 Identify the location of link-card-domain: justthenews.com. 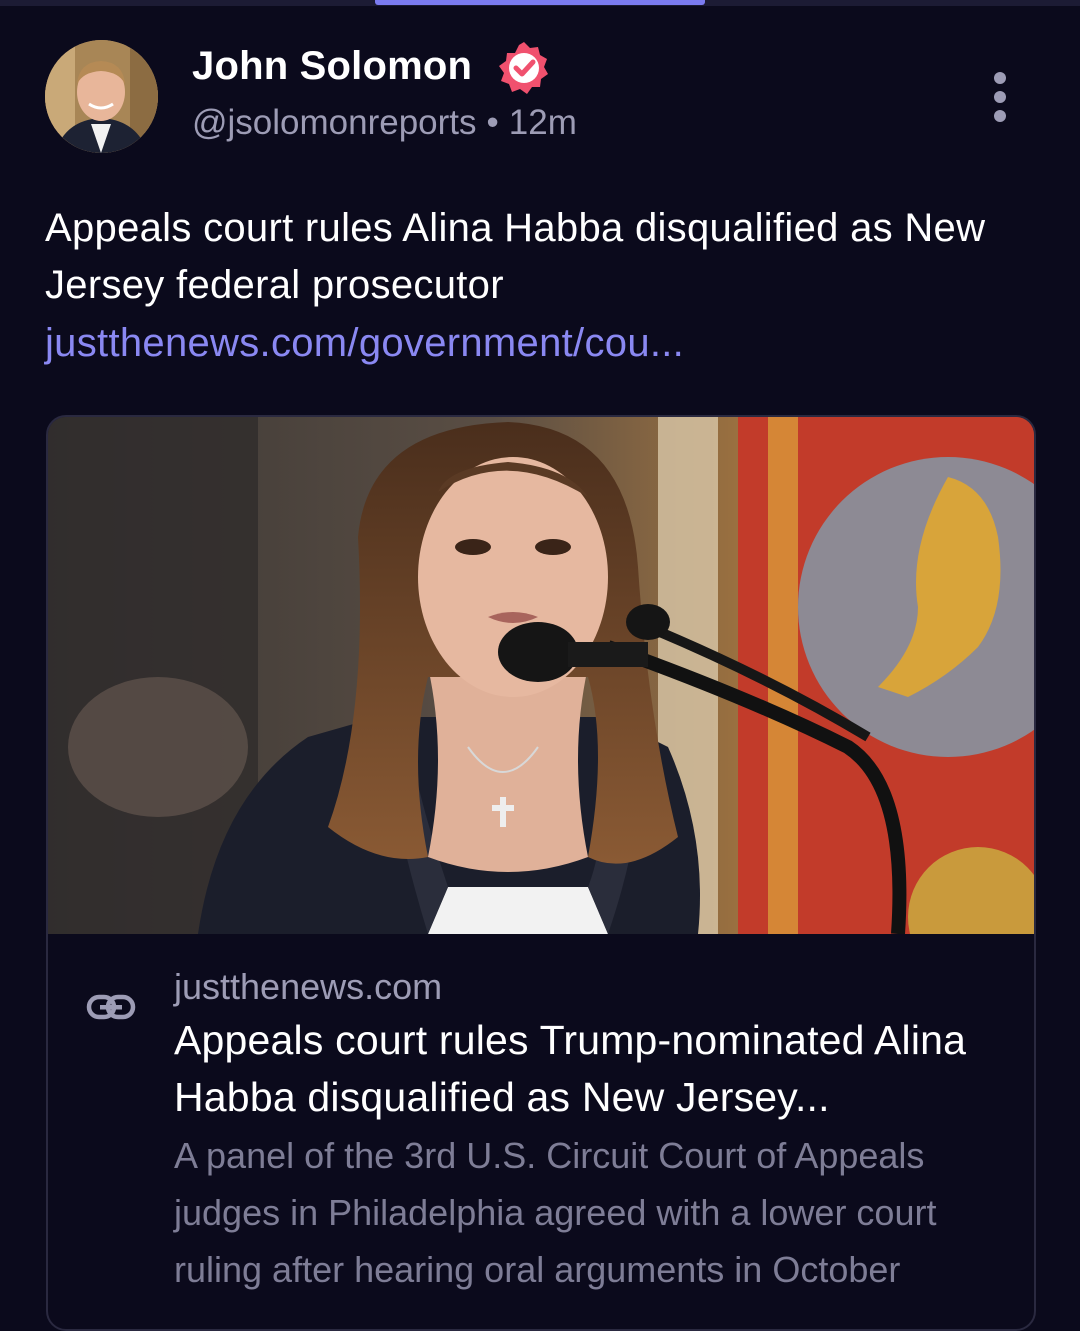
(308, 986).